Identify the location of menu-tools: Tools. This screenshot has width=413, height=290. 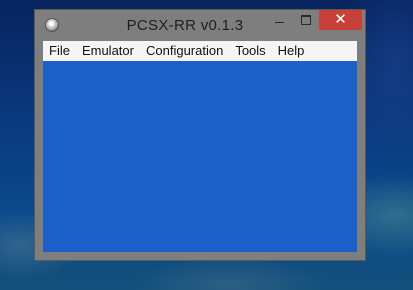
(250, 51).